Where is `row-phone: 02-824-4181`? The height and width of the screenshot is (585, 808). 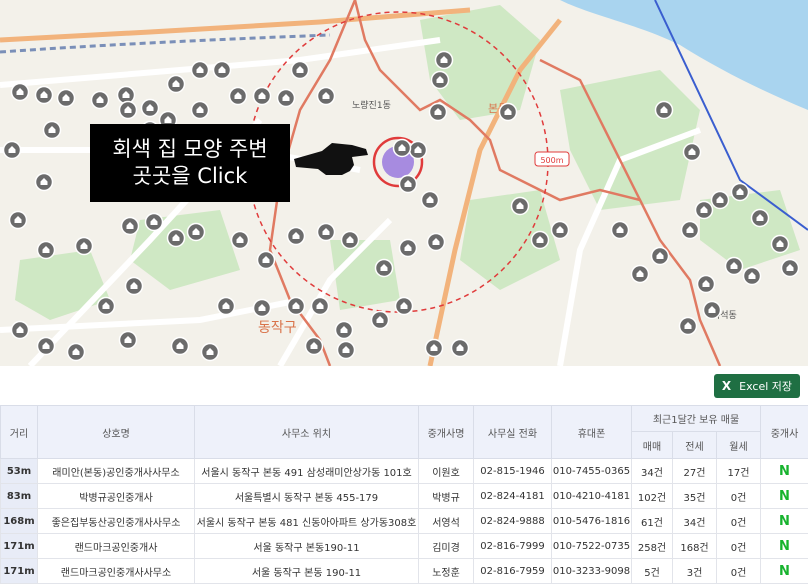 row-phone: 02-824-4181 is located at coordinates (512, 496).